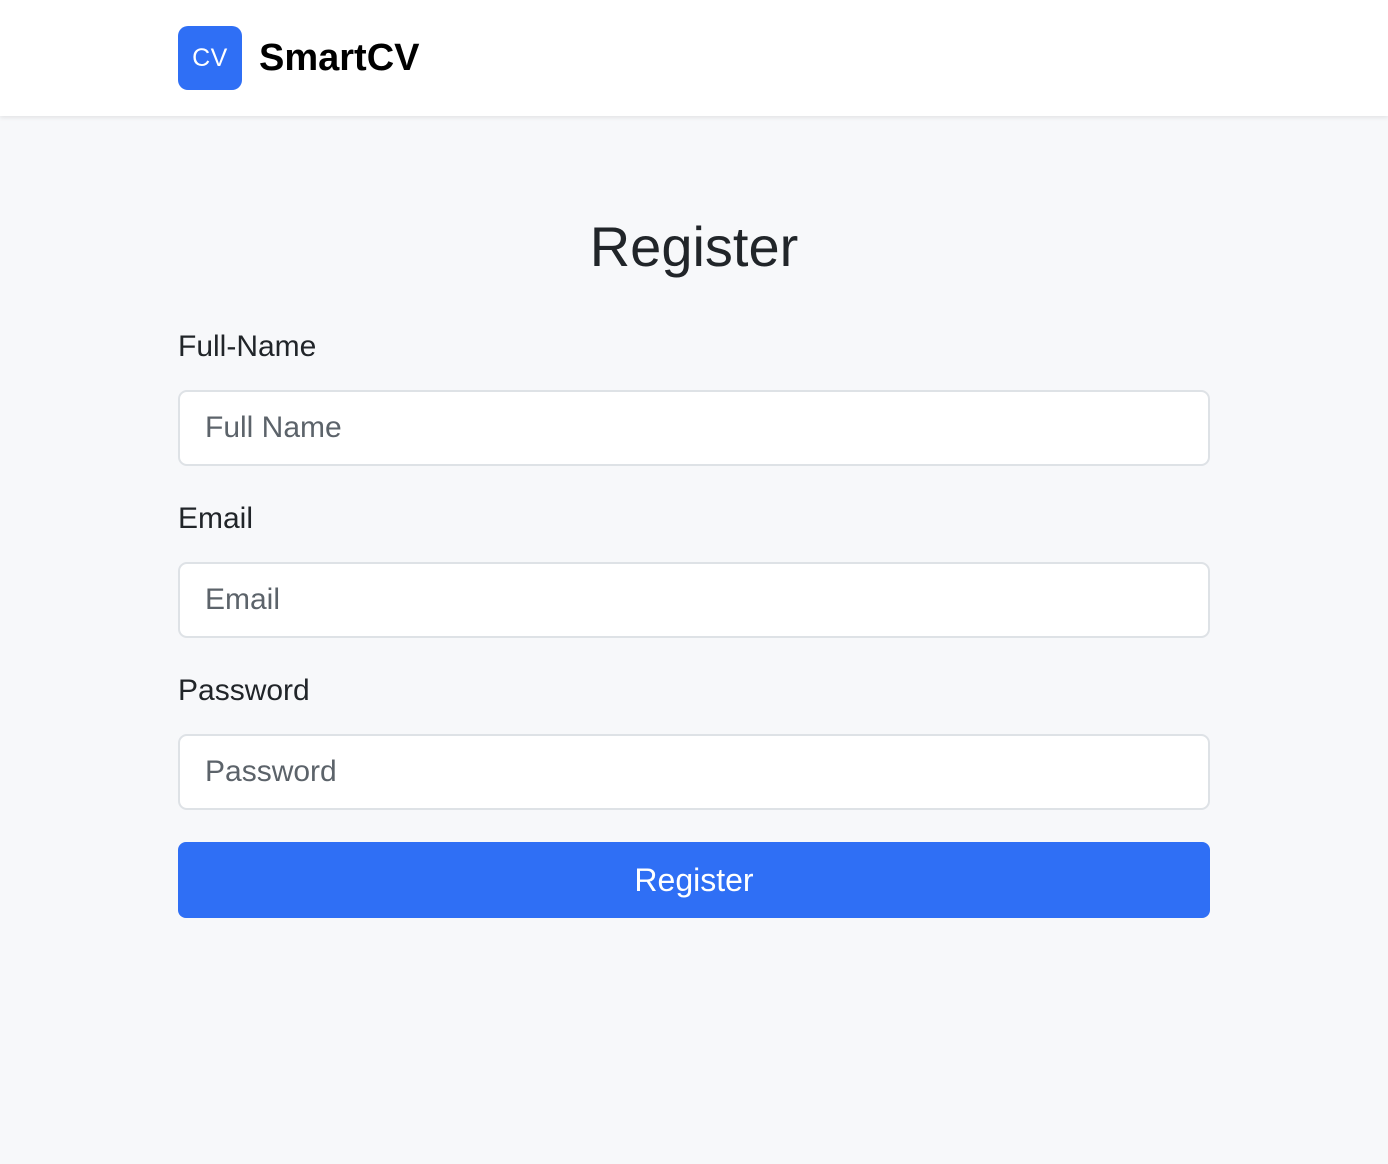  I want to click on email-input, so click(694, 600).